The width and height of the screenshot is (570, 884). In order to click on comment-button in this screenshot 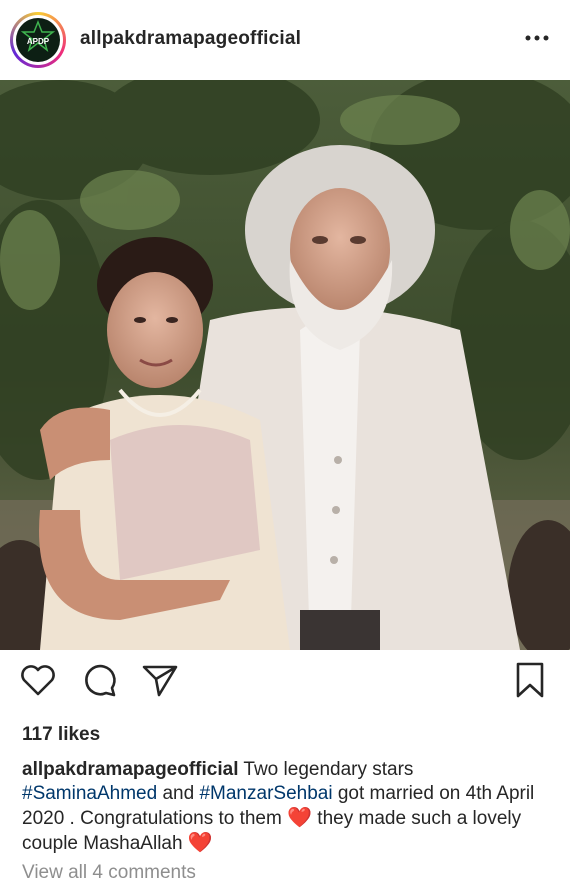, I will do `click(100, 680)`.